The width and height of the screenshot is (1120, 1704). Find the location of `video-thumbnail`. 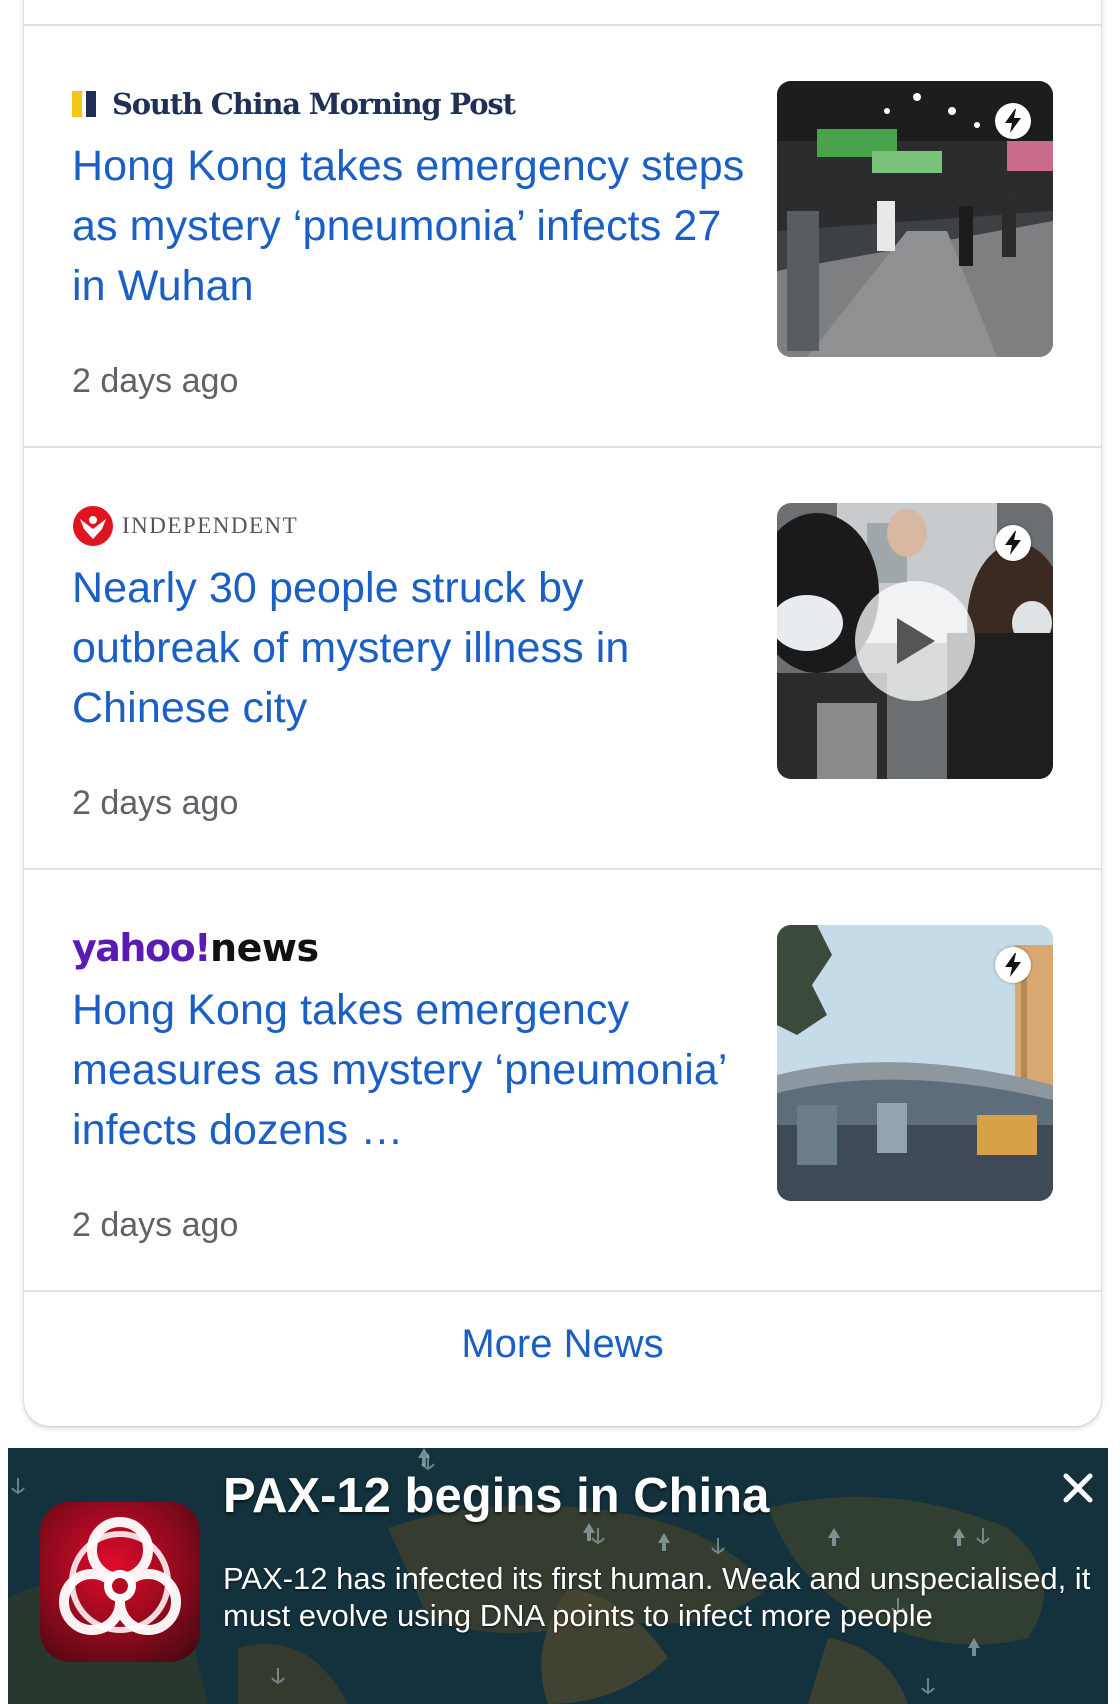

video-thumbnail is located at coordinates (915, 641).